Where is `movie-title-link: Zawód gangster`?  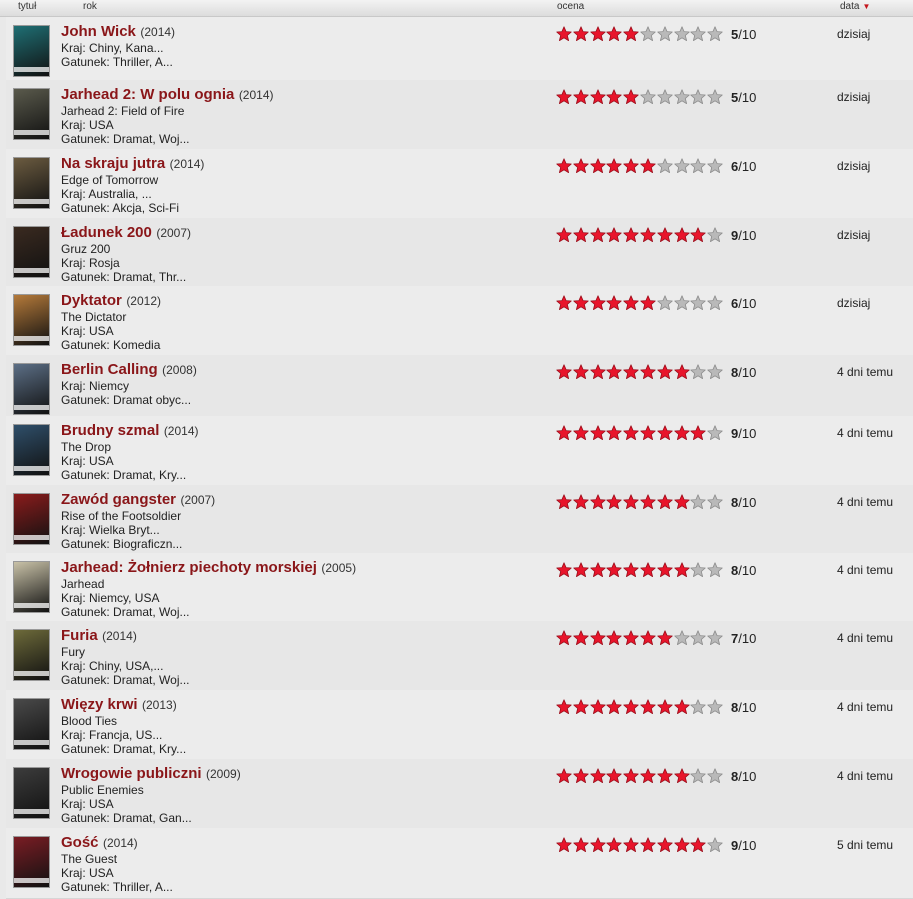
movie-title-link: Zawód gangster is located at coordinates (118, 499).